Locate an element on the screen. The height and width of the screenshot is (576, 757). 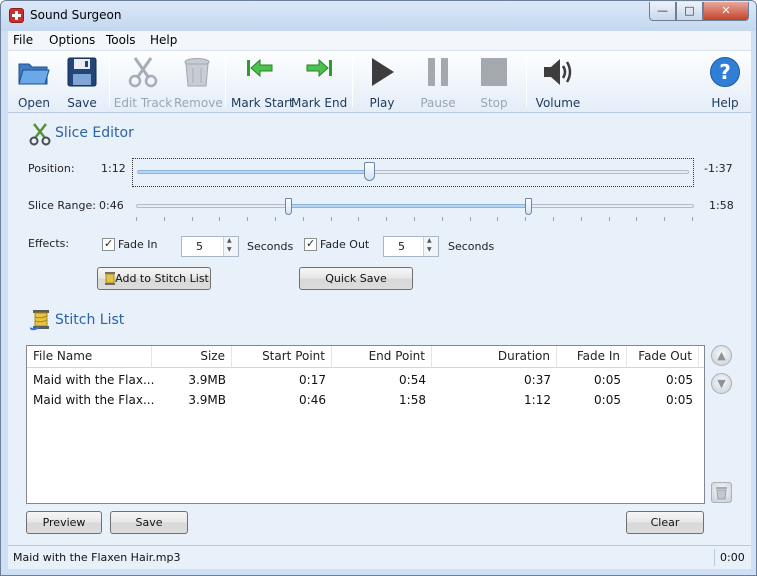
column-header-start-point: Start Point is located at coordinates (282, 357).